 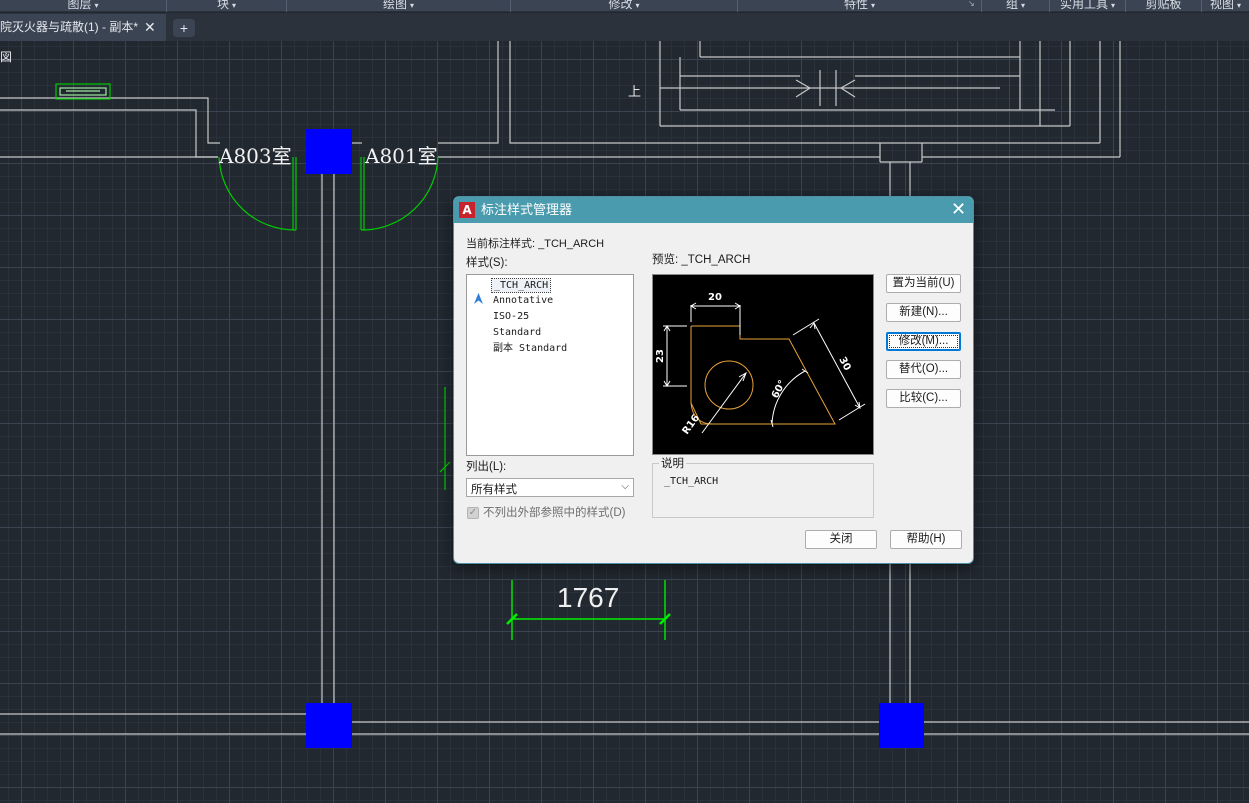 I want to click on ribbon-panel-block: 块 ▾, so click(x=227, y=6).